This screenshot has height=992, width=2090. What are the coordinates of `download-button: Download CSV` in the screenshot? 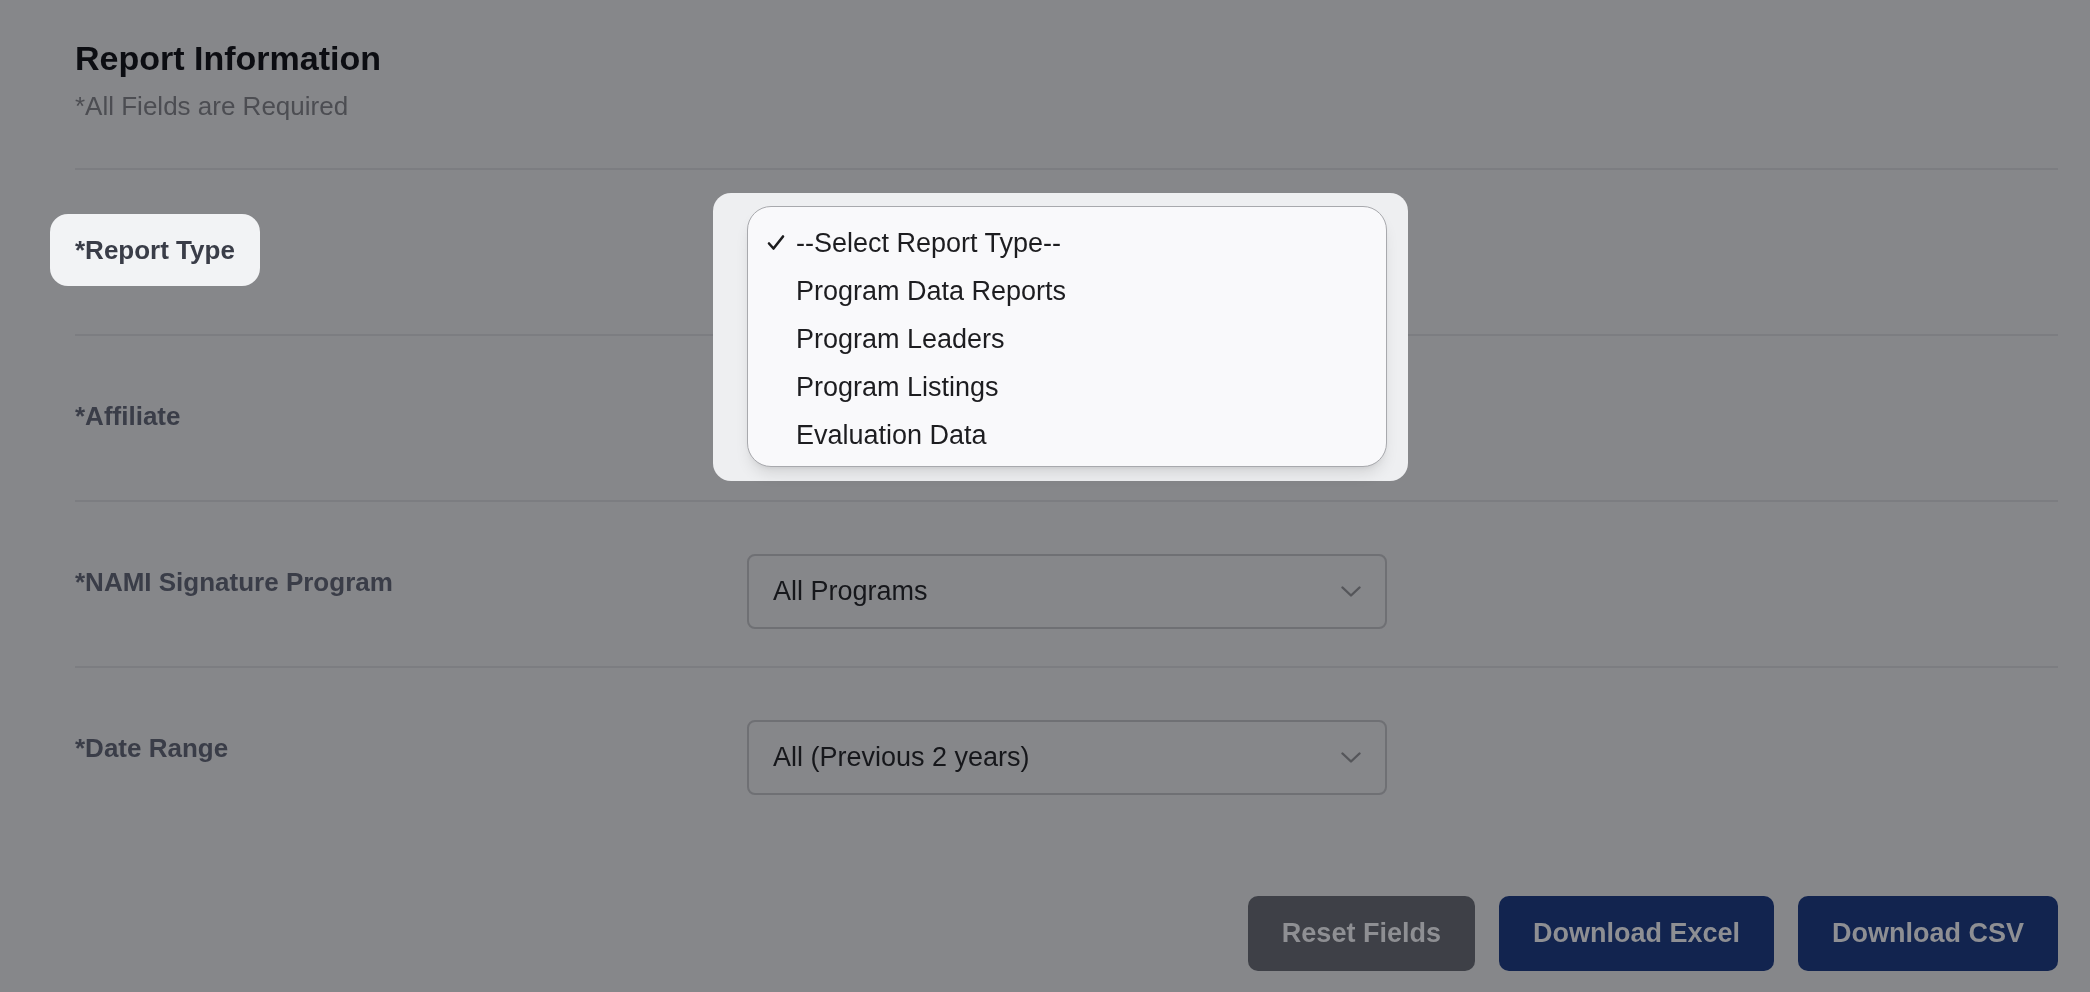 It's located at (1928, 933).